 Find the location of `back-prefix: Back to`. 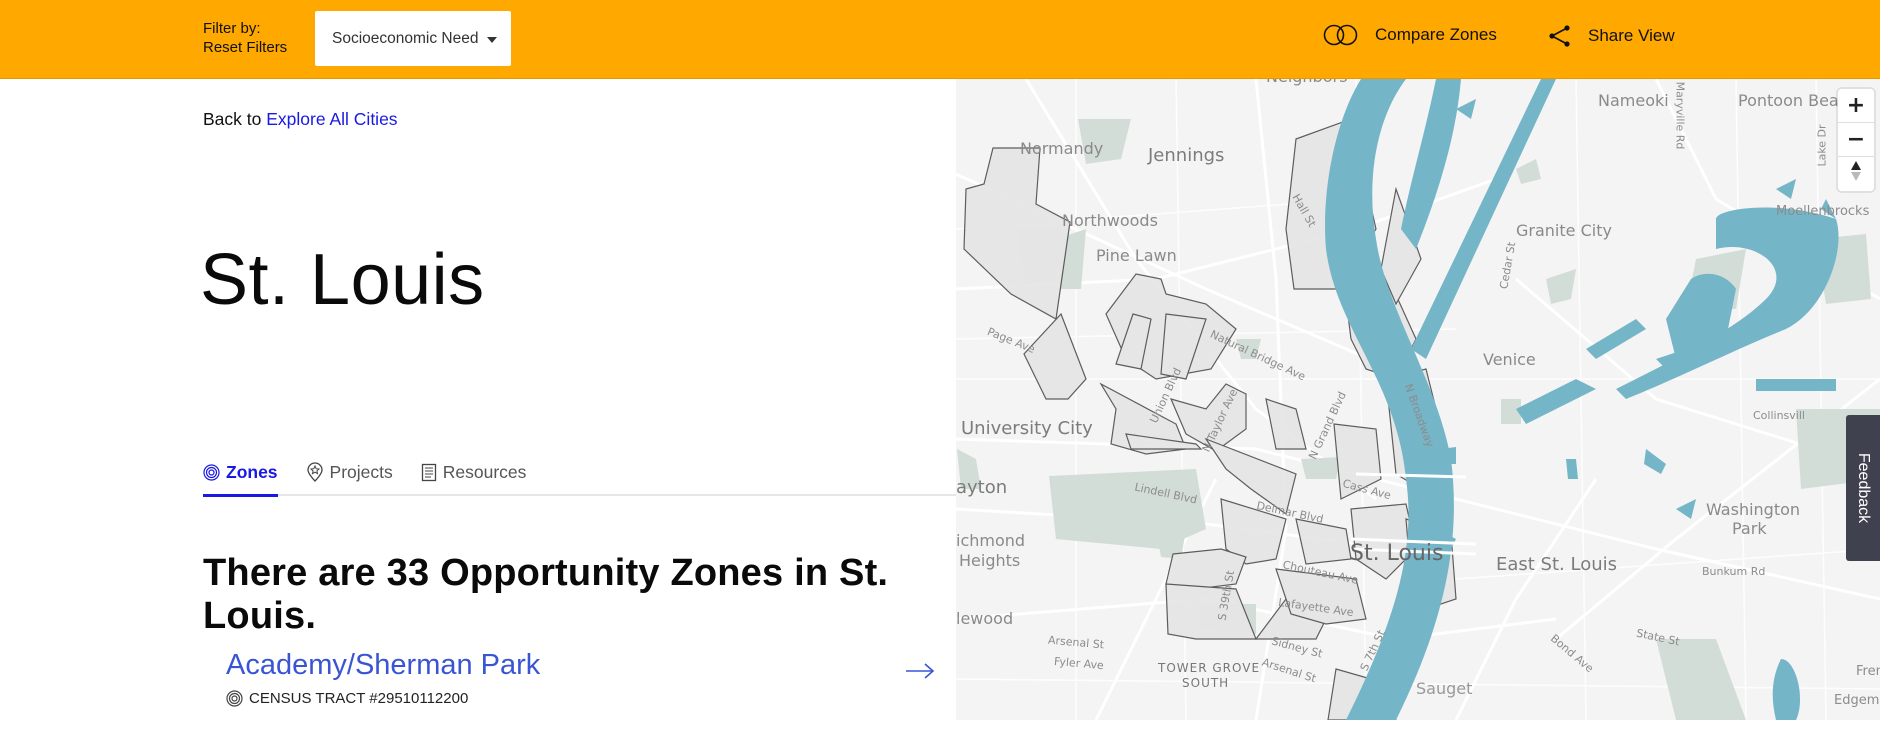

back-prefix: Back to is located at coordinates (232, 119).